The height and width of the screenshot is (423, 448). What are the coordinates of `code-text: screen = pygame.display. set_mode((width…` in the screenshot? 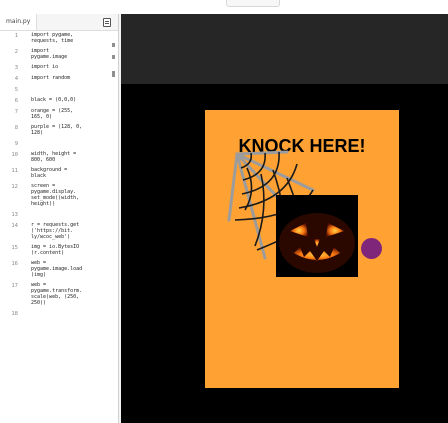 It's located at (71, 195).